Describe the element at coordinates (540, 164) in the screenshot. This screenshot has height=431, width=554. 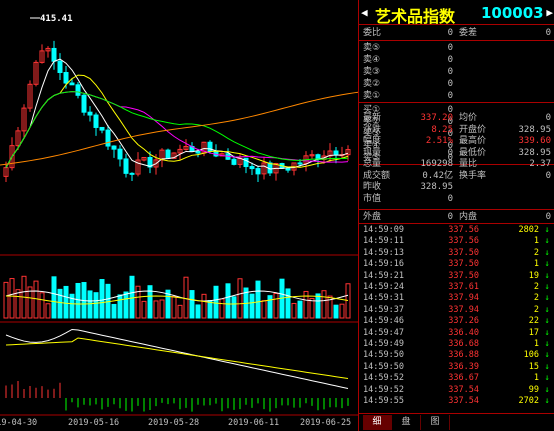
I see `stat-value: 2.37` at that location.